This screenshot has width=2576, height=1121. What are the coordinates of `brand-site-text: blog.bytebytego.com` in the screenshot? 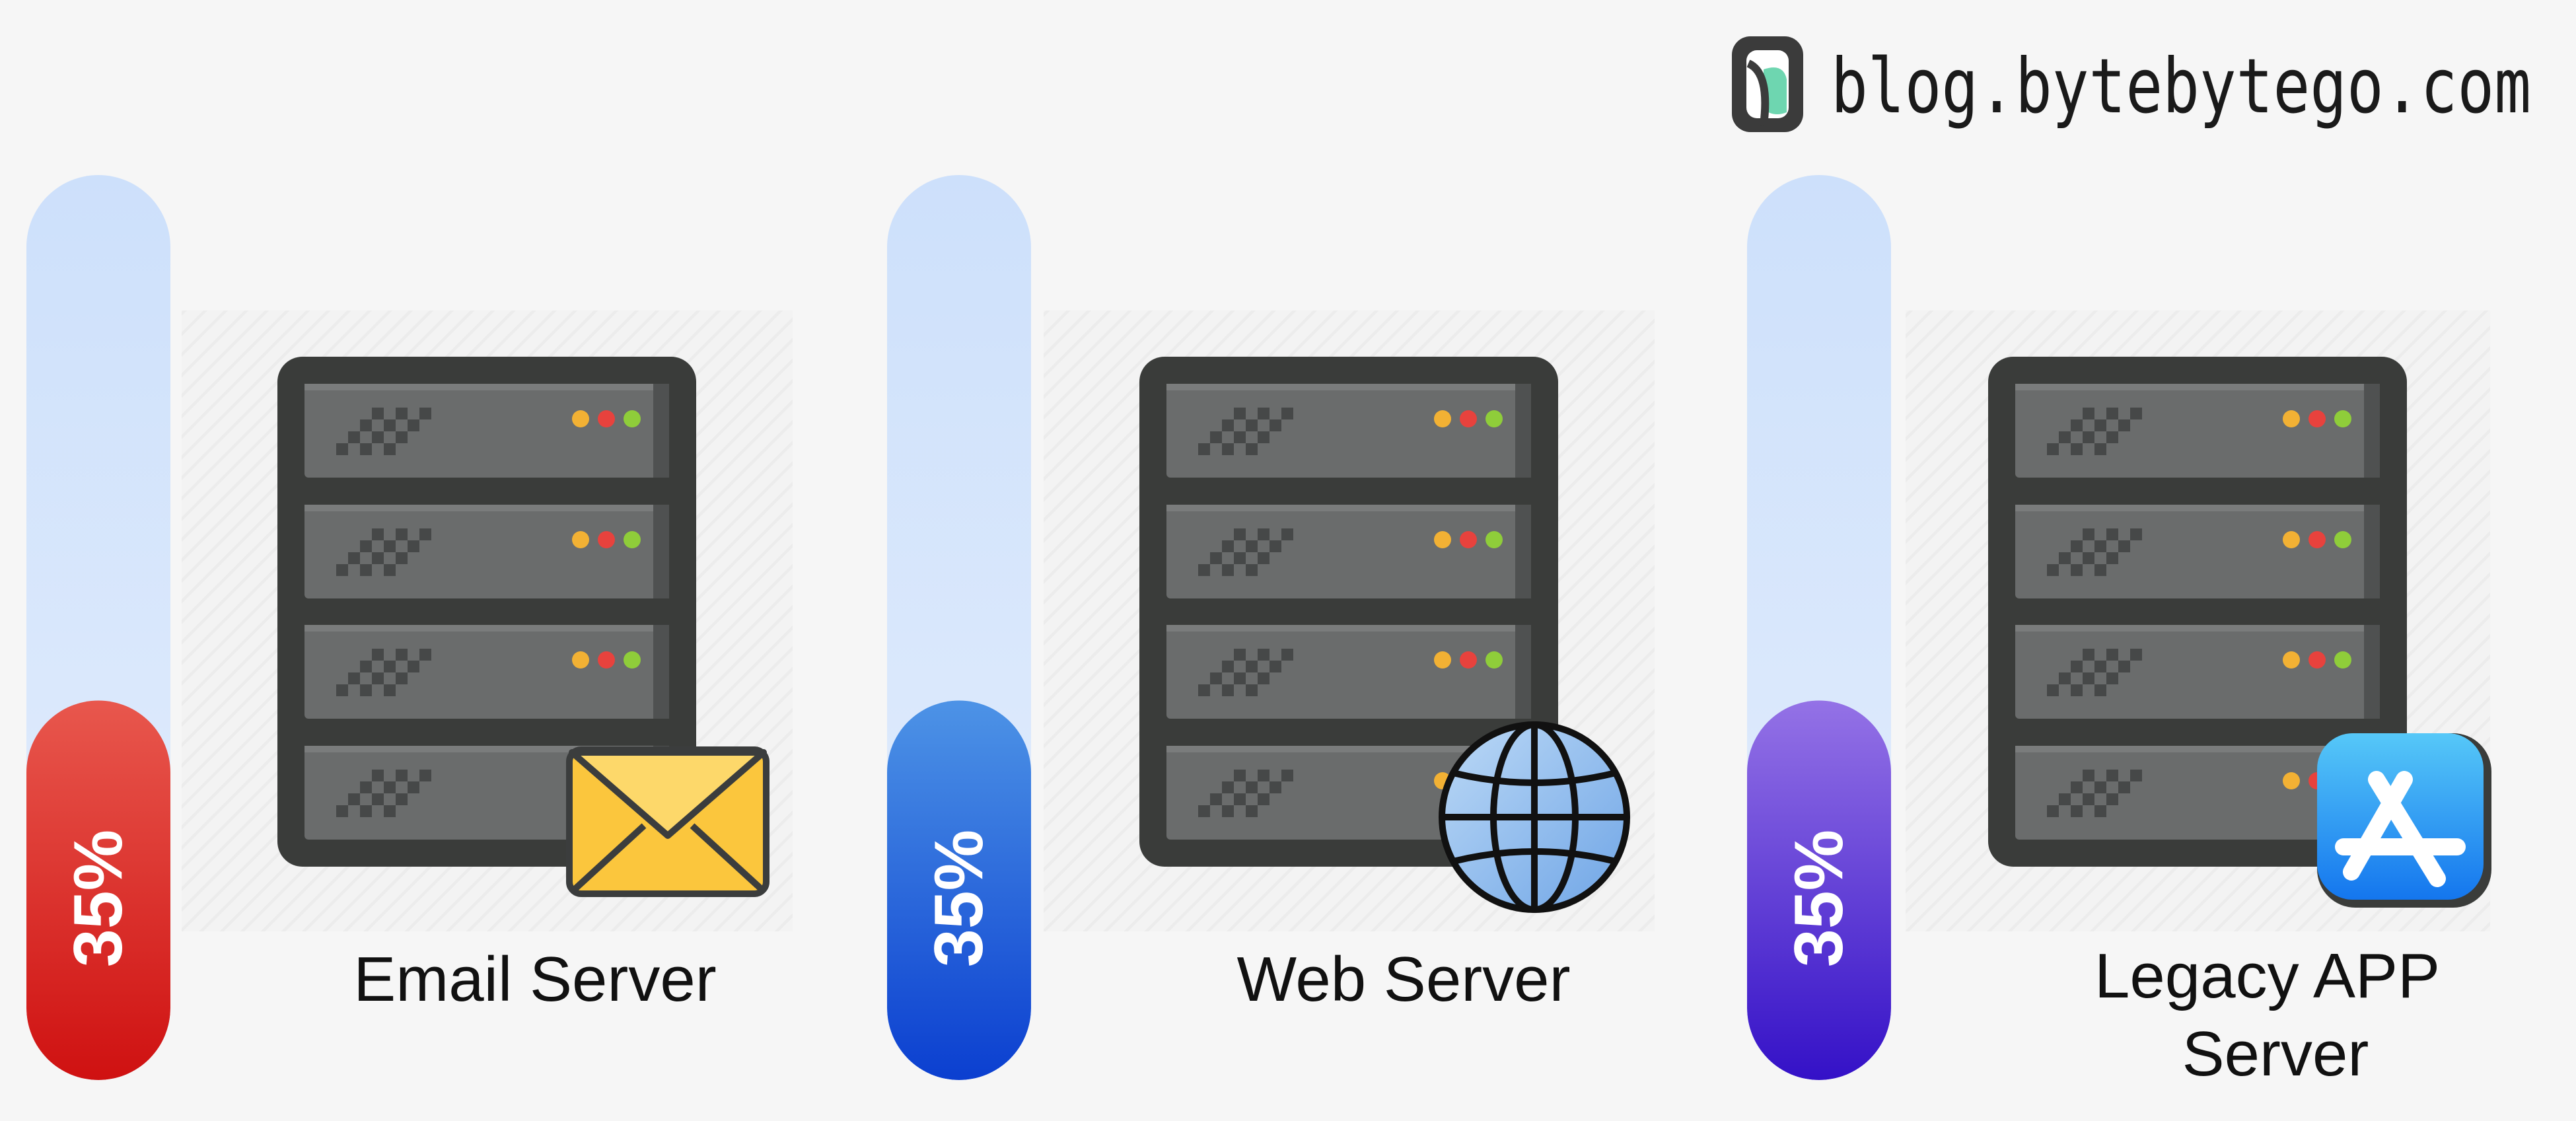 It's located at (2181, 86).